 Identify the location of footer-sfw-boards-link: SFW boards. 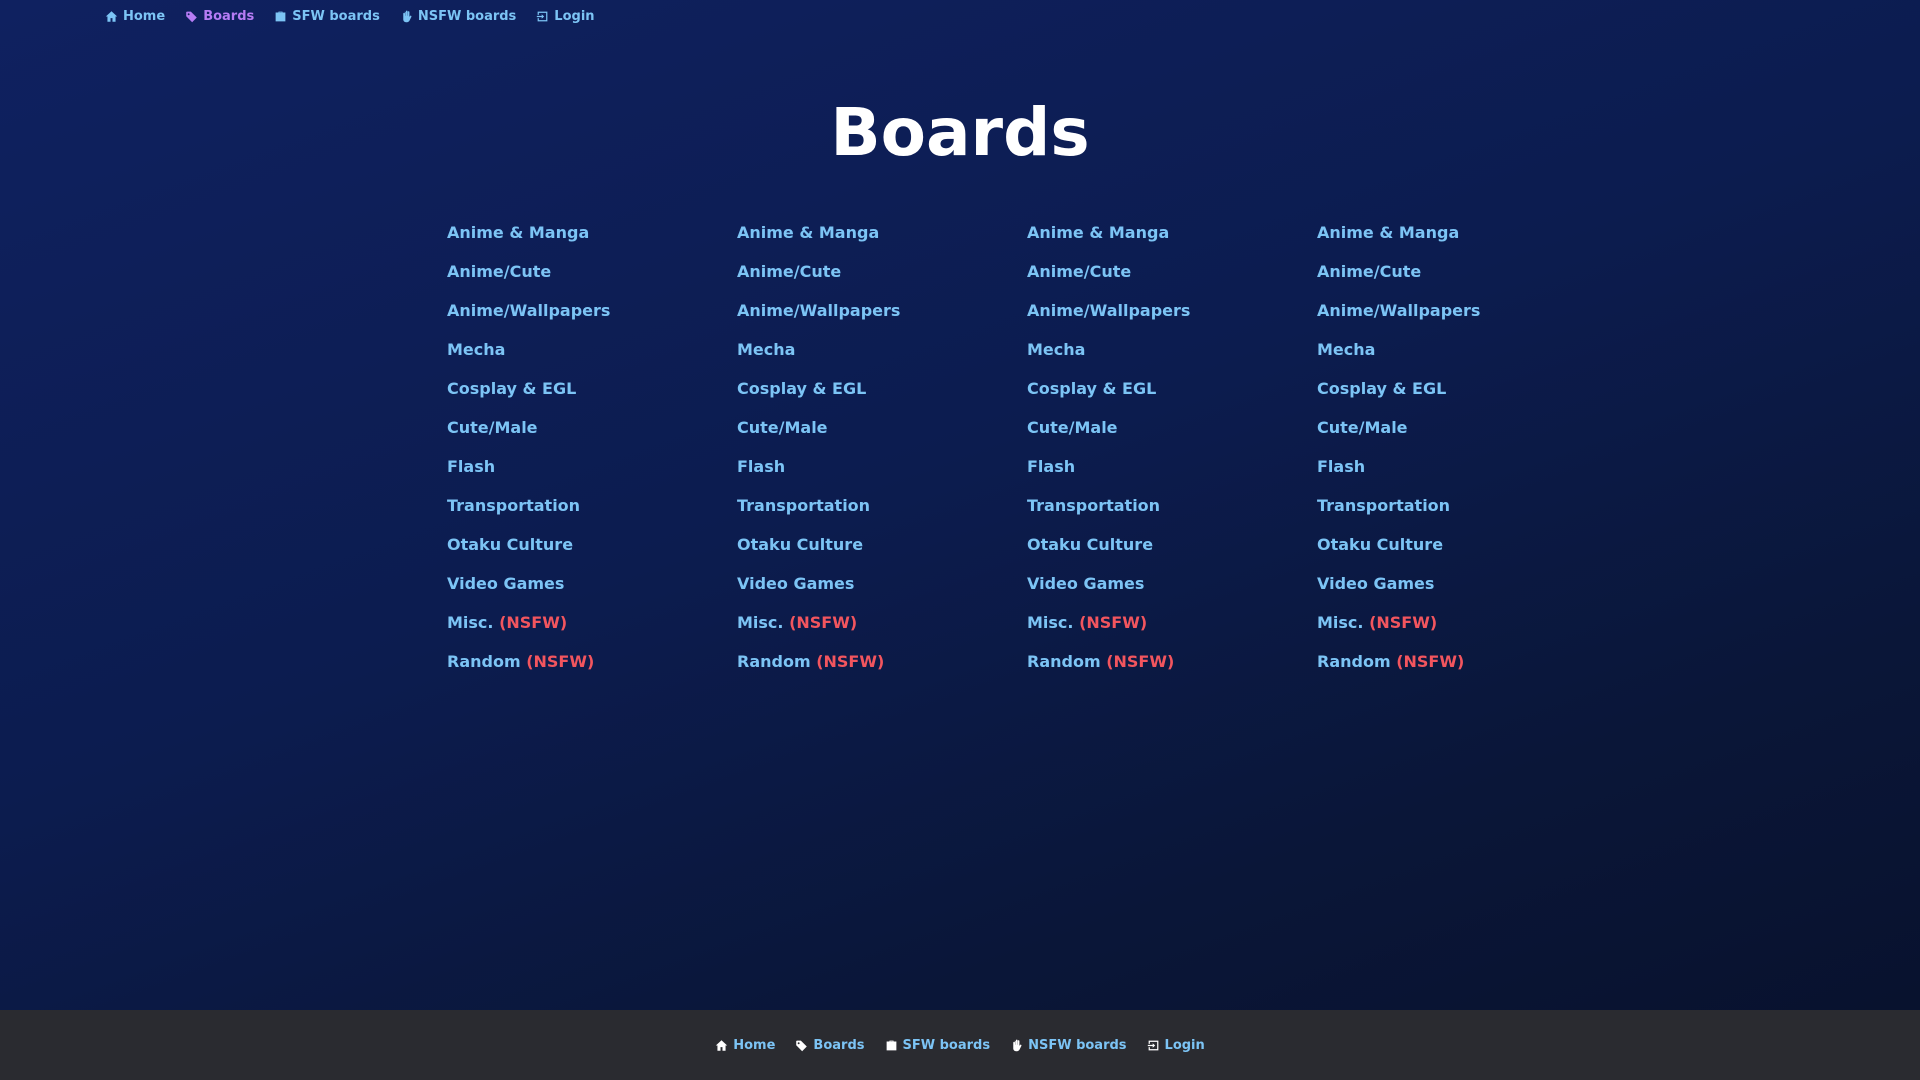
(938, 1045).